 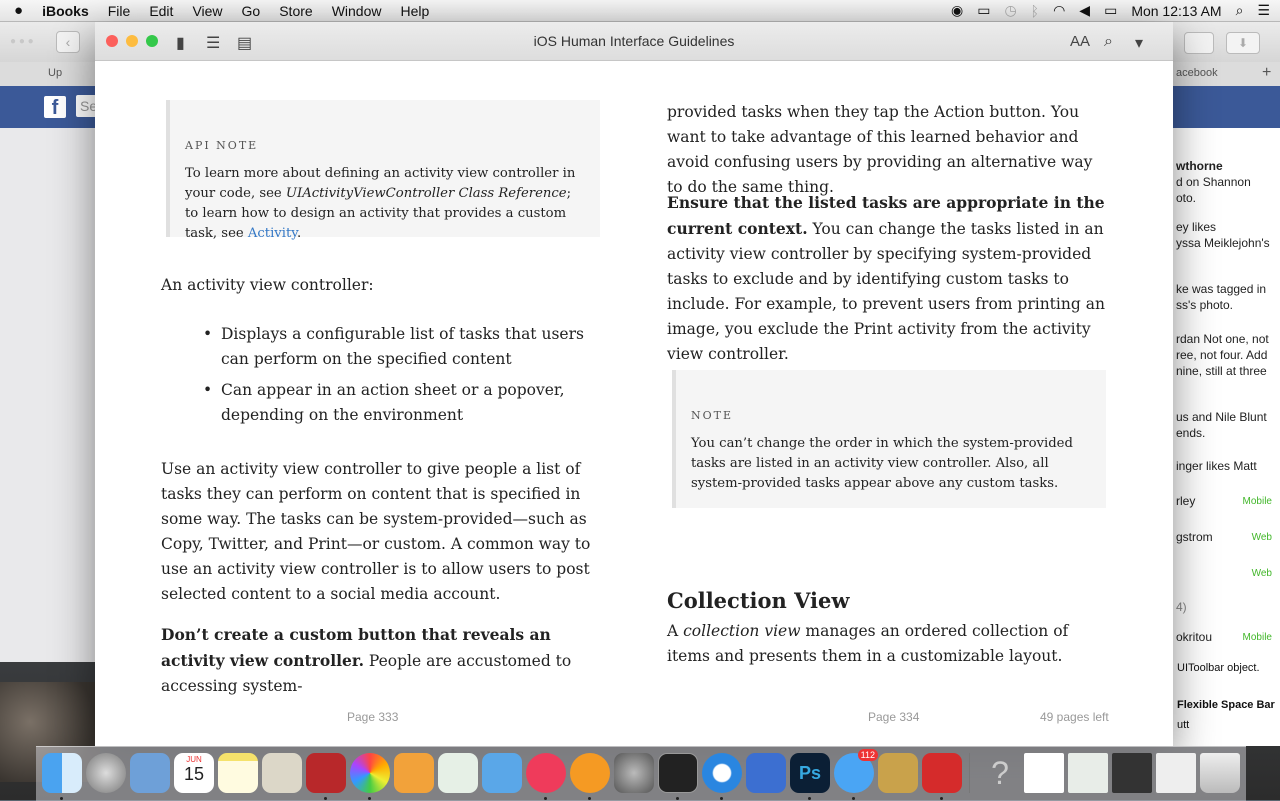 What do you see at coordinates (1216, 466) in the screenshot?
I see `feed-line: inger likes Matt` at bounding box center [1216, 466].